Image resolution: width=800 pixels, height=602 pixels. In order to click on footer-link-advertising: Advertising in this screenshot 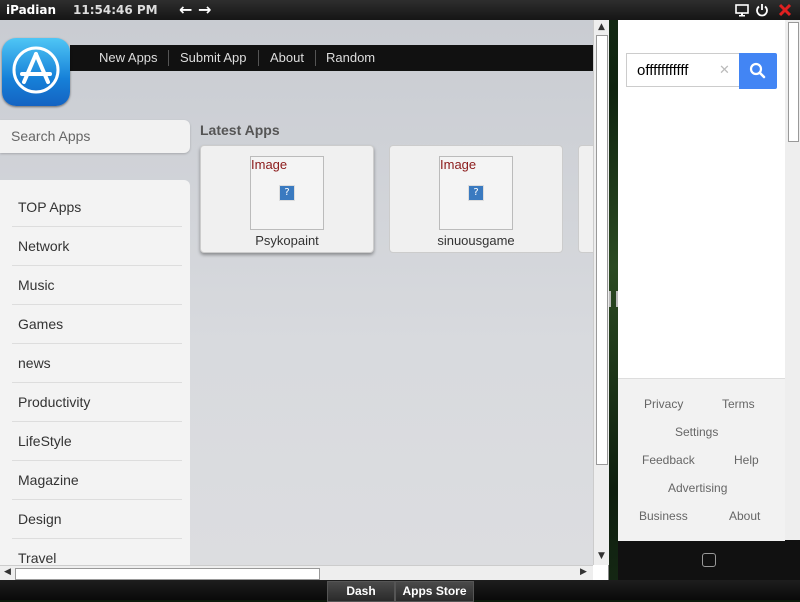, I will do `click(697, 488)`.